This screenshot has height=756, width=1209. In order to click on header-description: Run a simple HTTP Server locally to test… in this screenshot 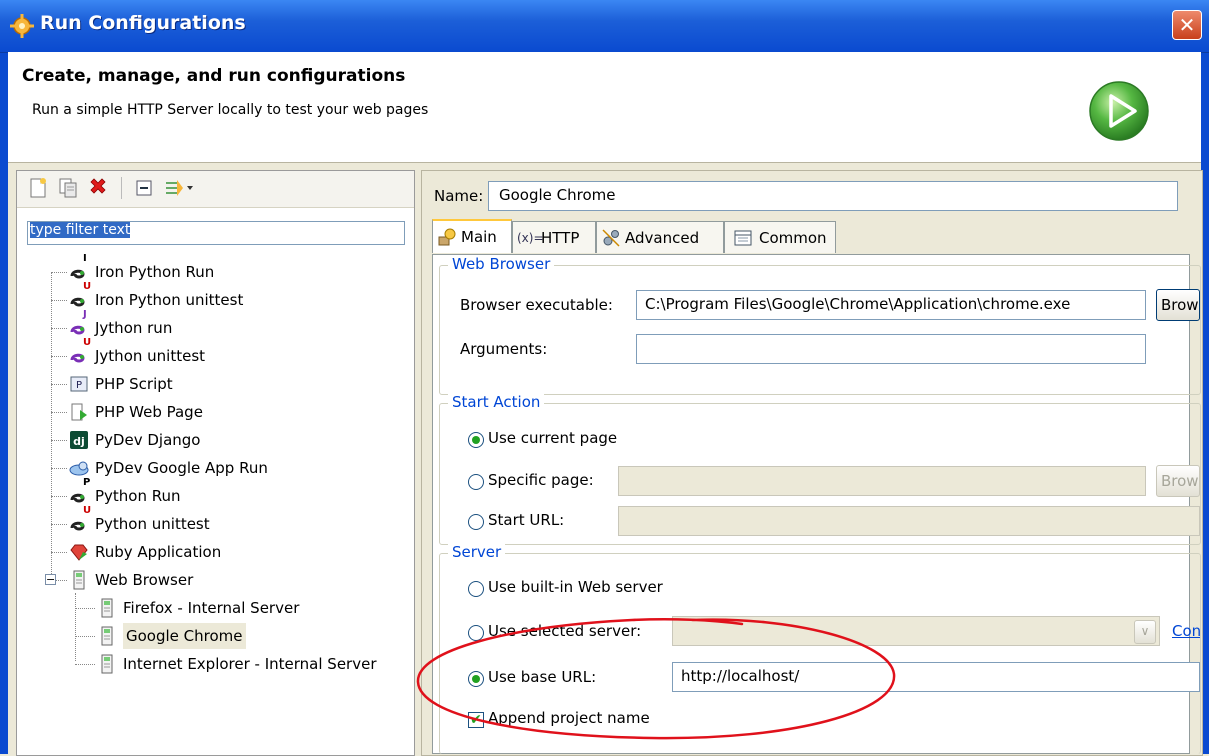, I will do `click(230, 110)`.